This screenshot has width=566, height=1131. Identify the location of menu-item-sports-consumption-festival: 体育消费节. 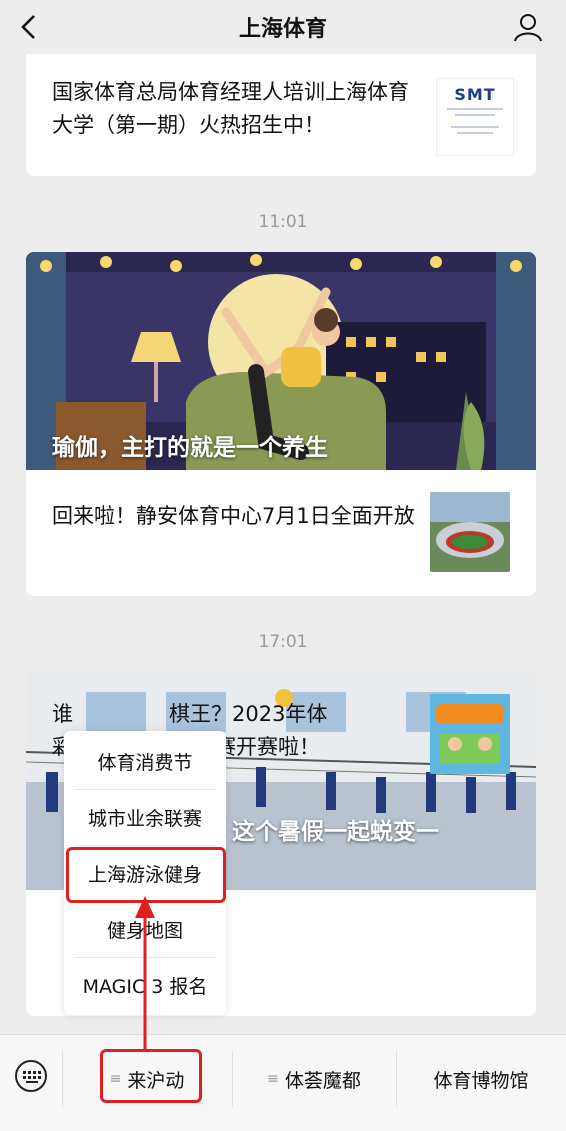
(145, 761).